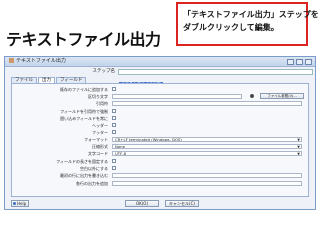  What do you see at coordinates (177, 96) in the screenshot?
I see `separator-input` at bounding box center [177, 96].